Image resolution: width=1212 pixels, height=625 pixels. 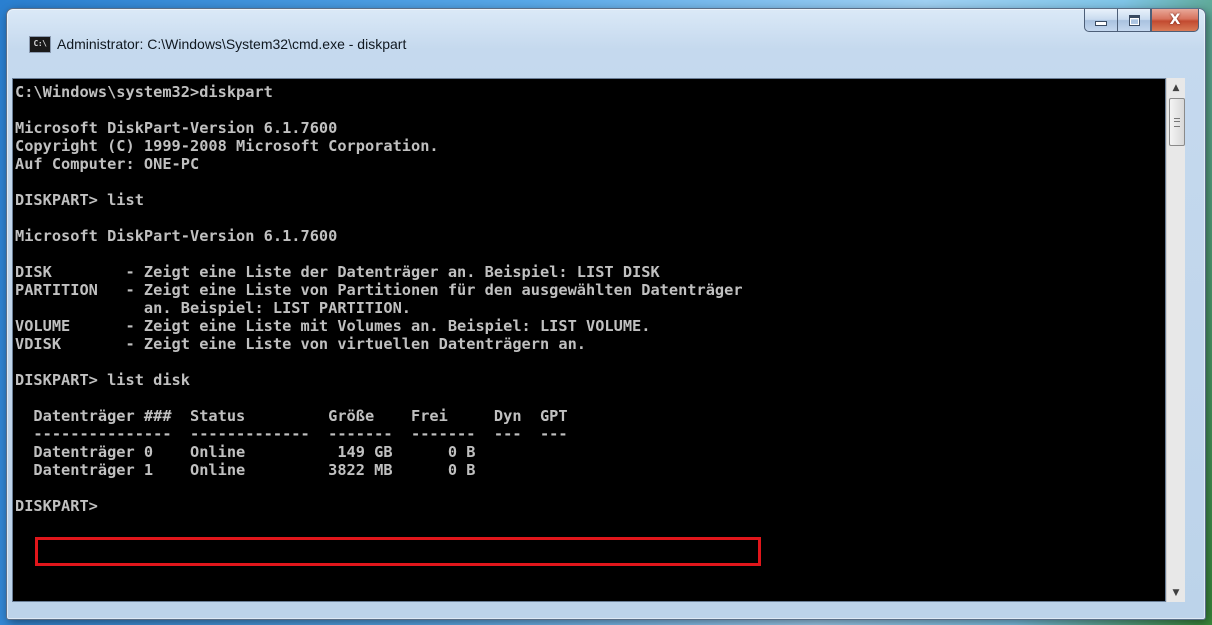 I want to click on highlight-box, so click(x=398, y=551).